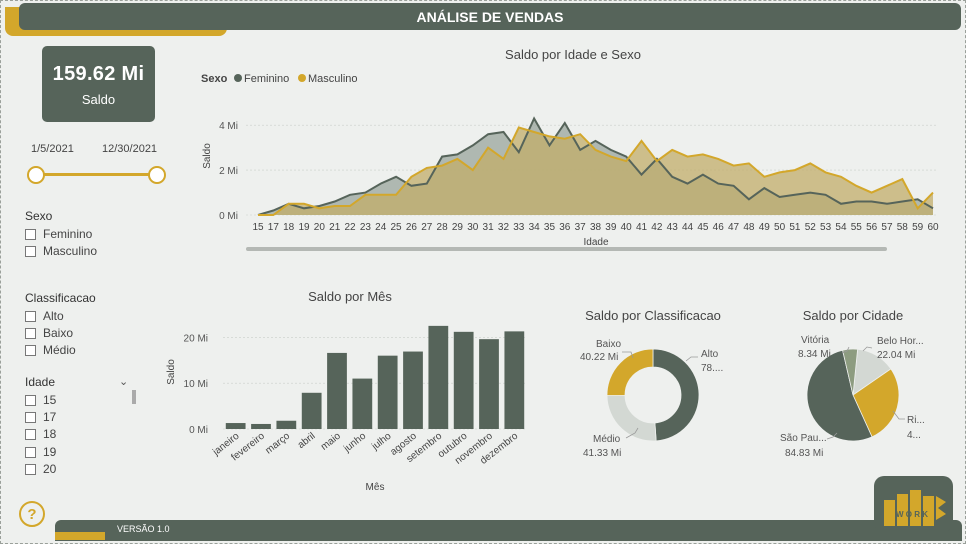 The height and width of the screenshot is (545, 966). Describe the element at coordinates (811, 227) in the screenshot. I see `x-tick-label: 52` at that location.